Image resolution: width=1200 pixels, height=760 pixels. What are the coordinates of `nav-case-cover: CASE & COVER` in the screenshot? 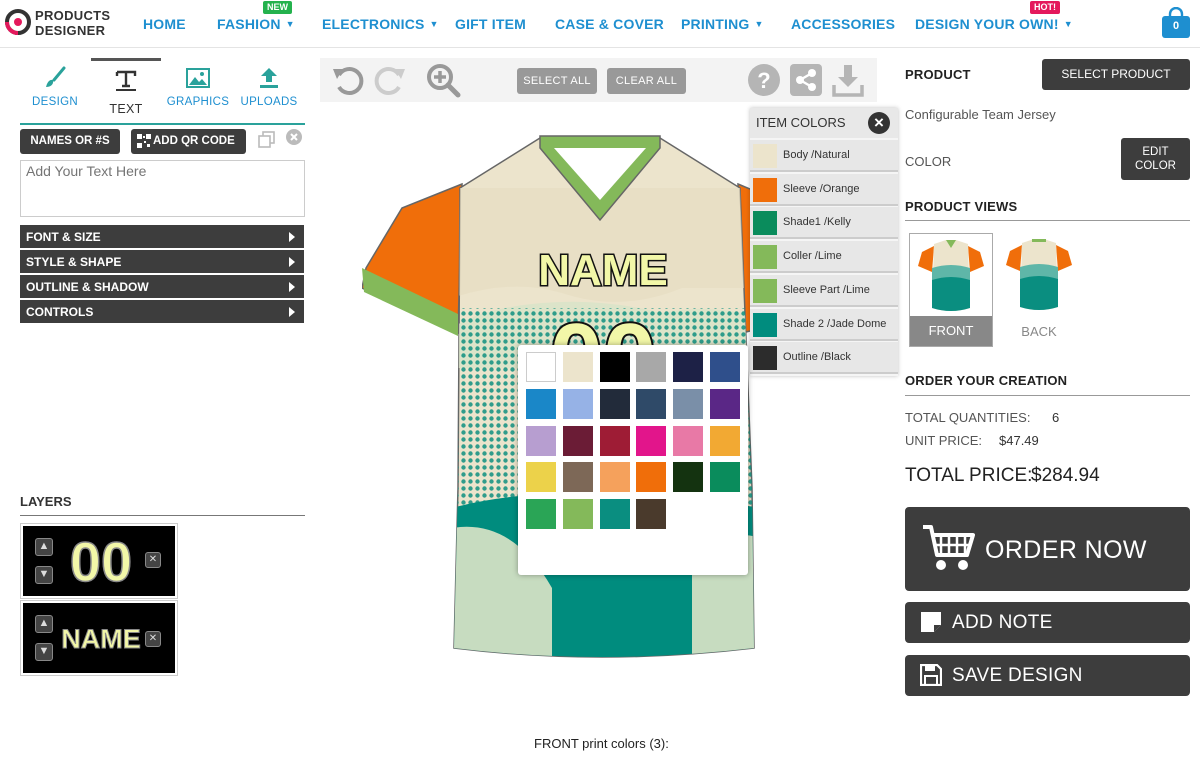 It's located at (609, 24).